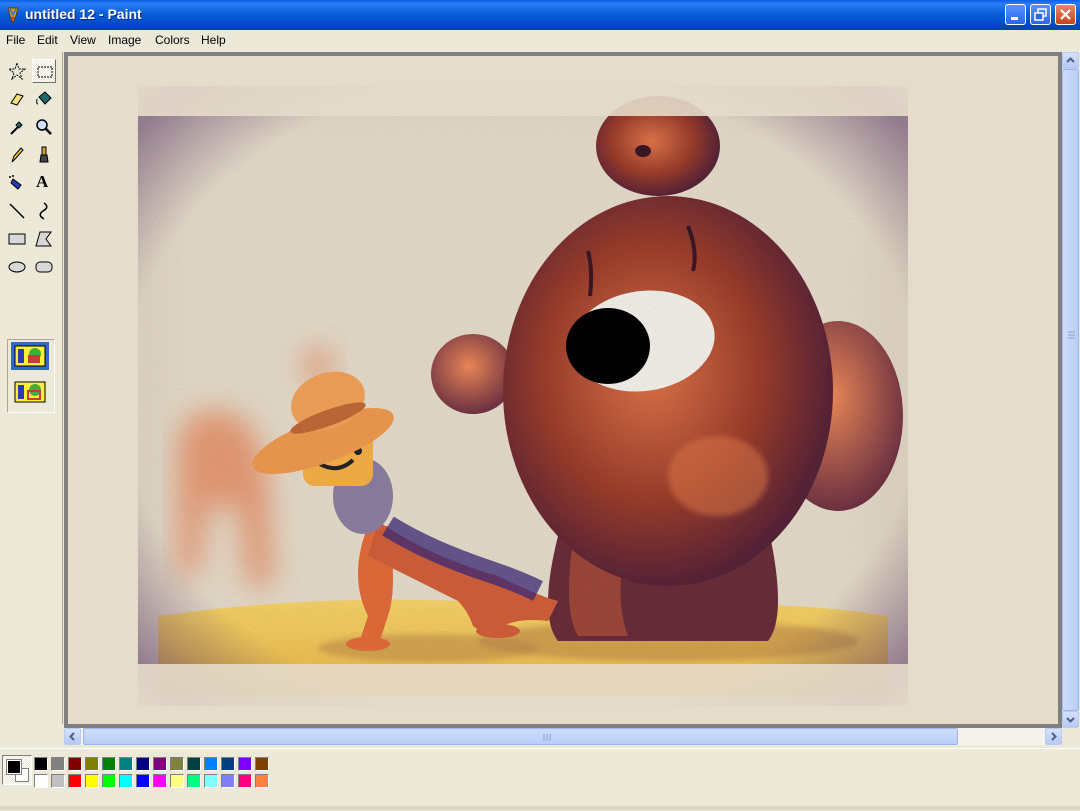 This screenshot has width=1080, height=811. I want to click on star-select-icon, so click(17, 71).